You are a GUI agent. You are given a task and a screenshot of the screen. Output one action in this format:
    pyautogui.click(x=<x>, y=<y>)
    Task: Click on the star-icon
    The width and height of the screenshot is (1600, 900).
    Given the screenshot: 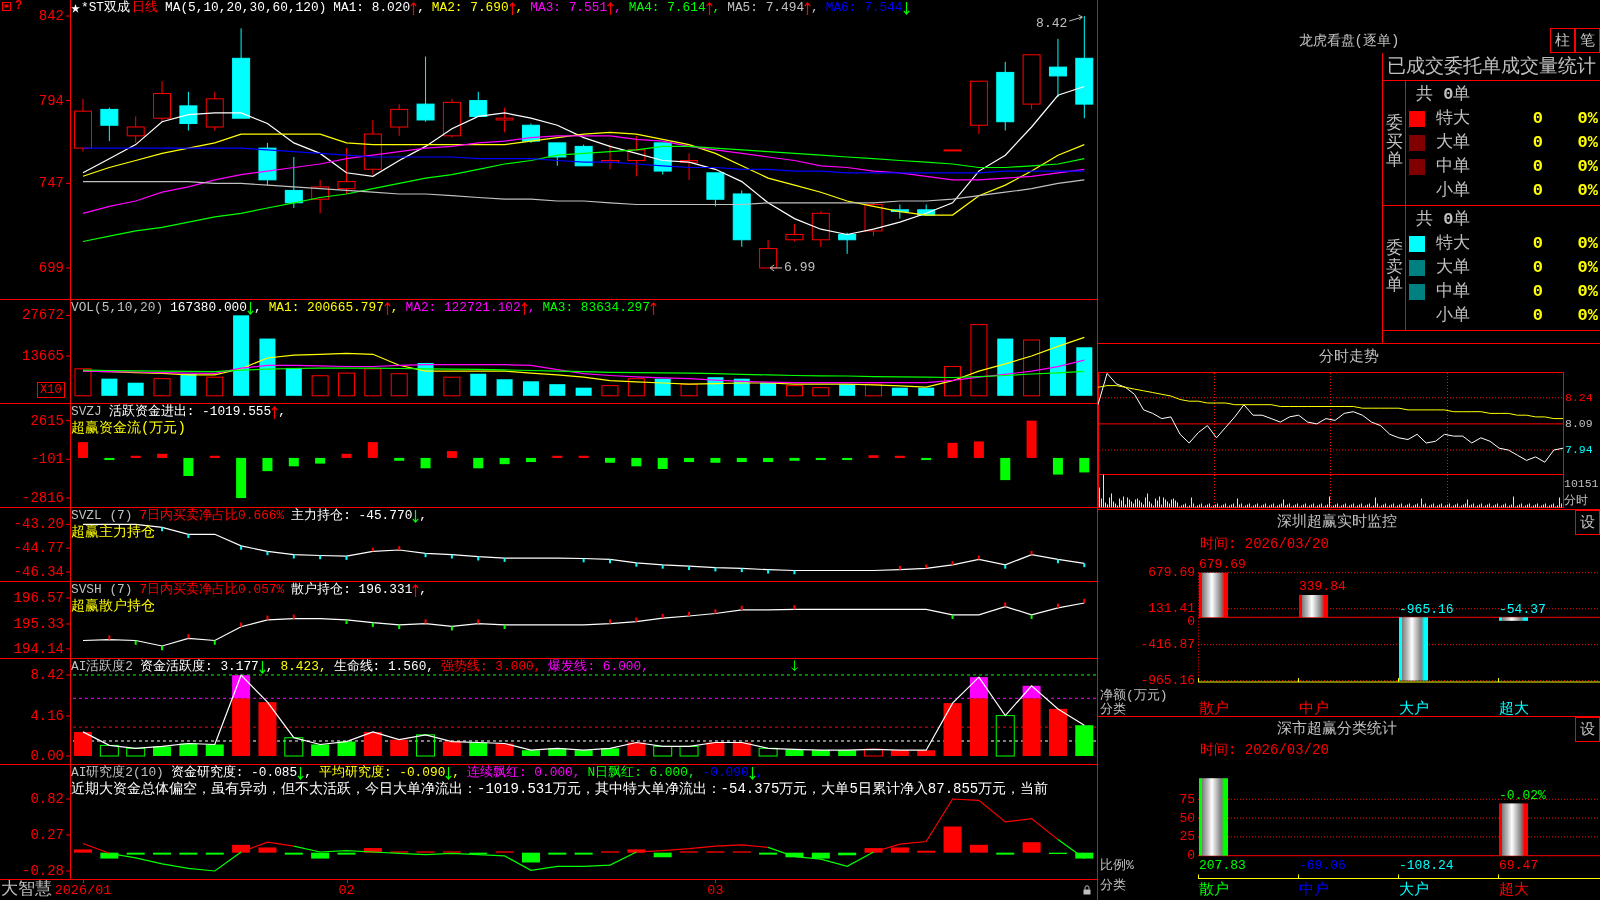 What is the action you would take?
    pyautogui.click(x=75, y=8)
    